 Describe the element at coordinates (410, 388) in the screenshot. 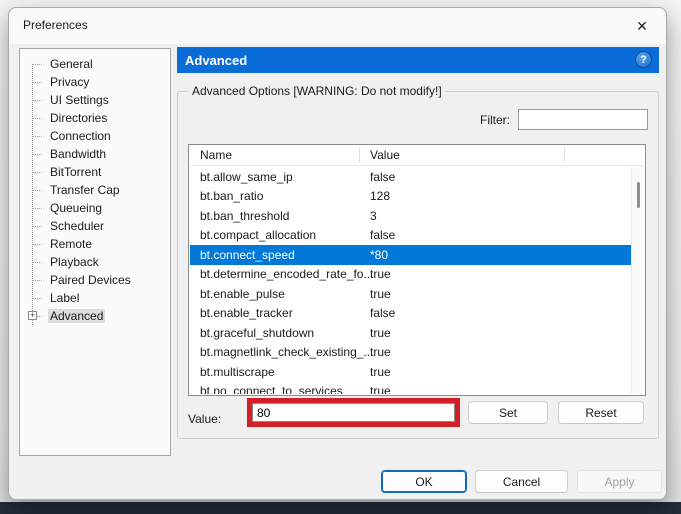

I see `table-row: bt.no_connect_to_services true` at that location.